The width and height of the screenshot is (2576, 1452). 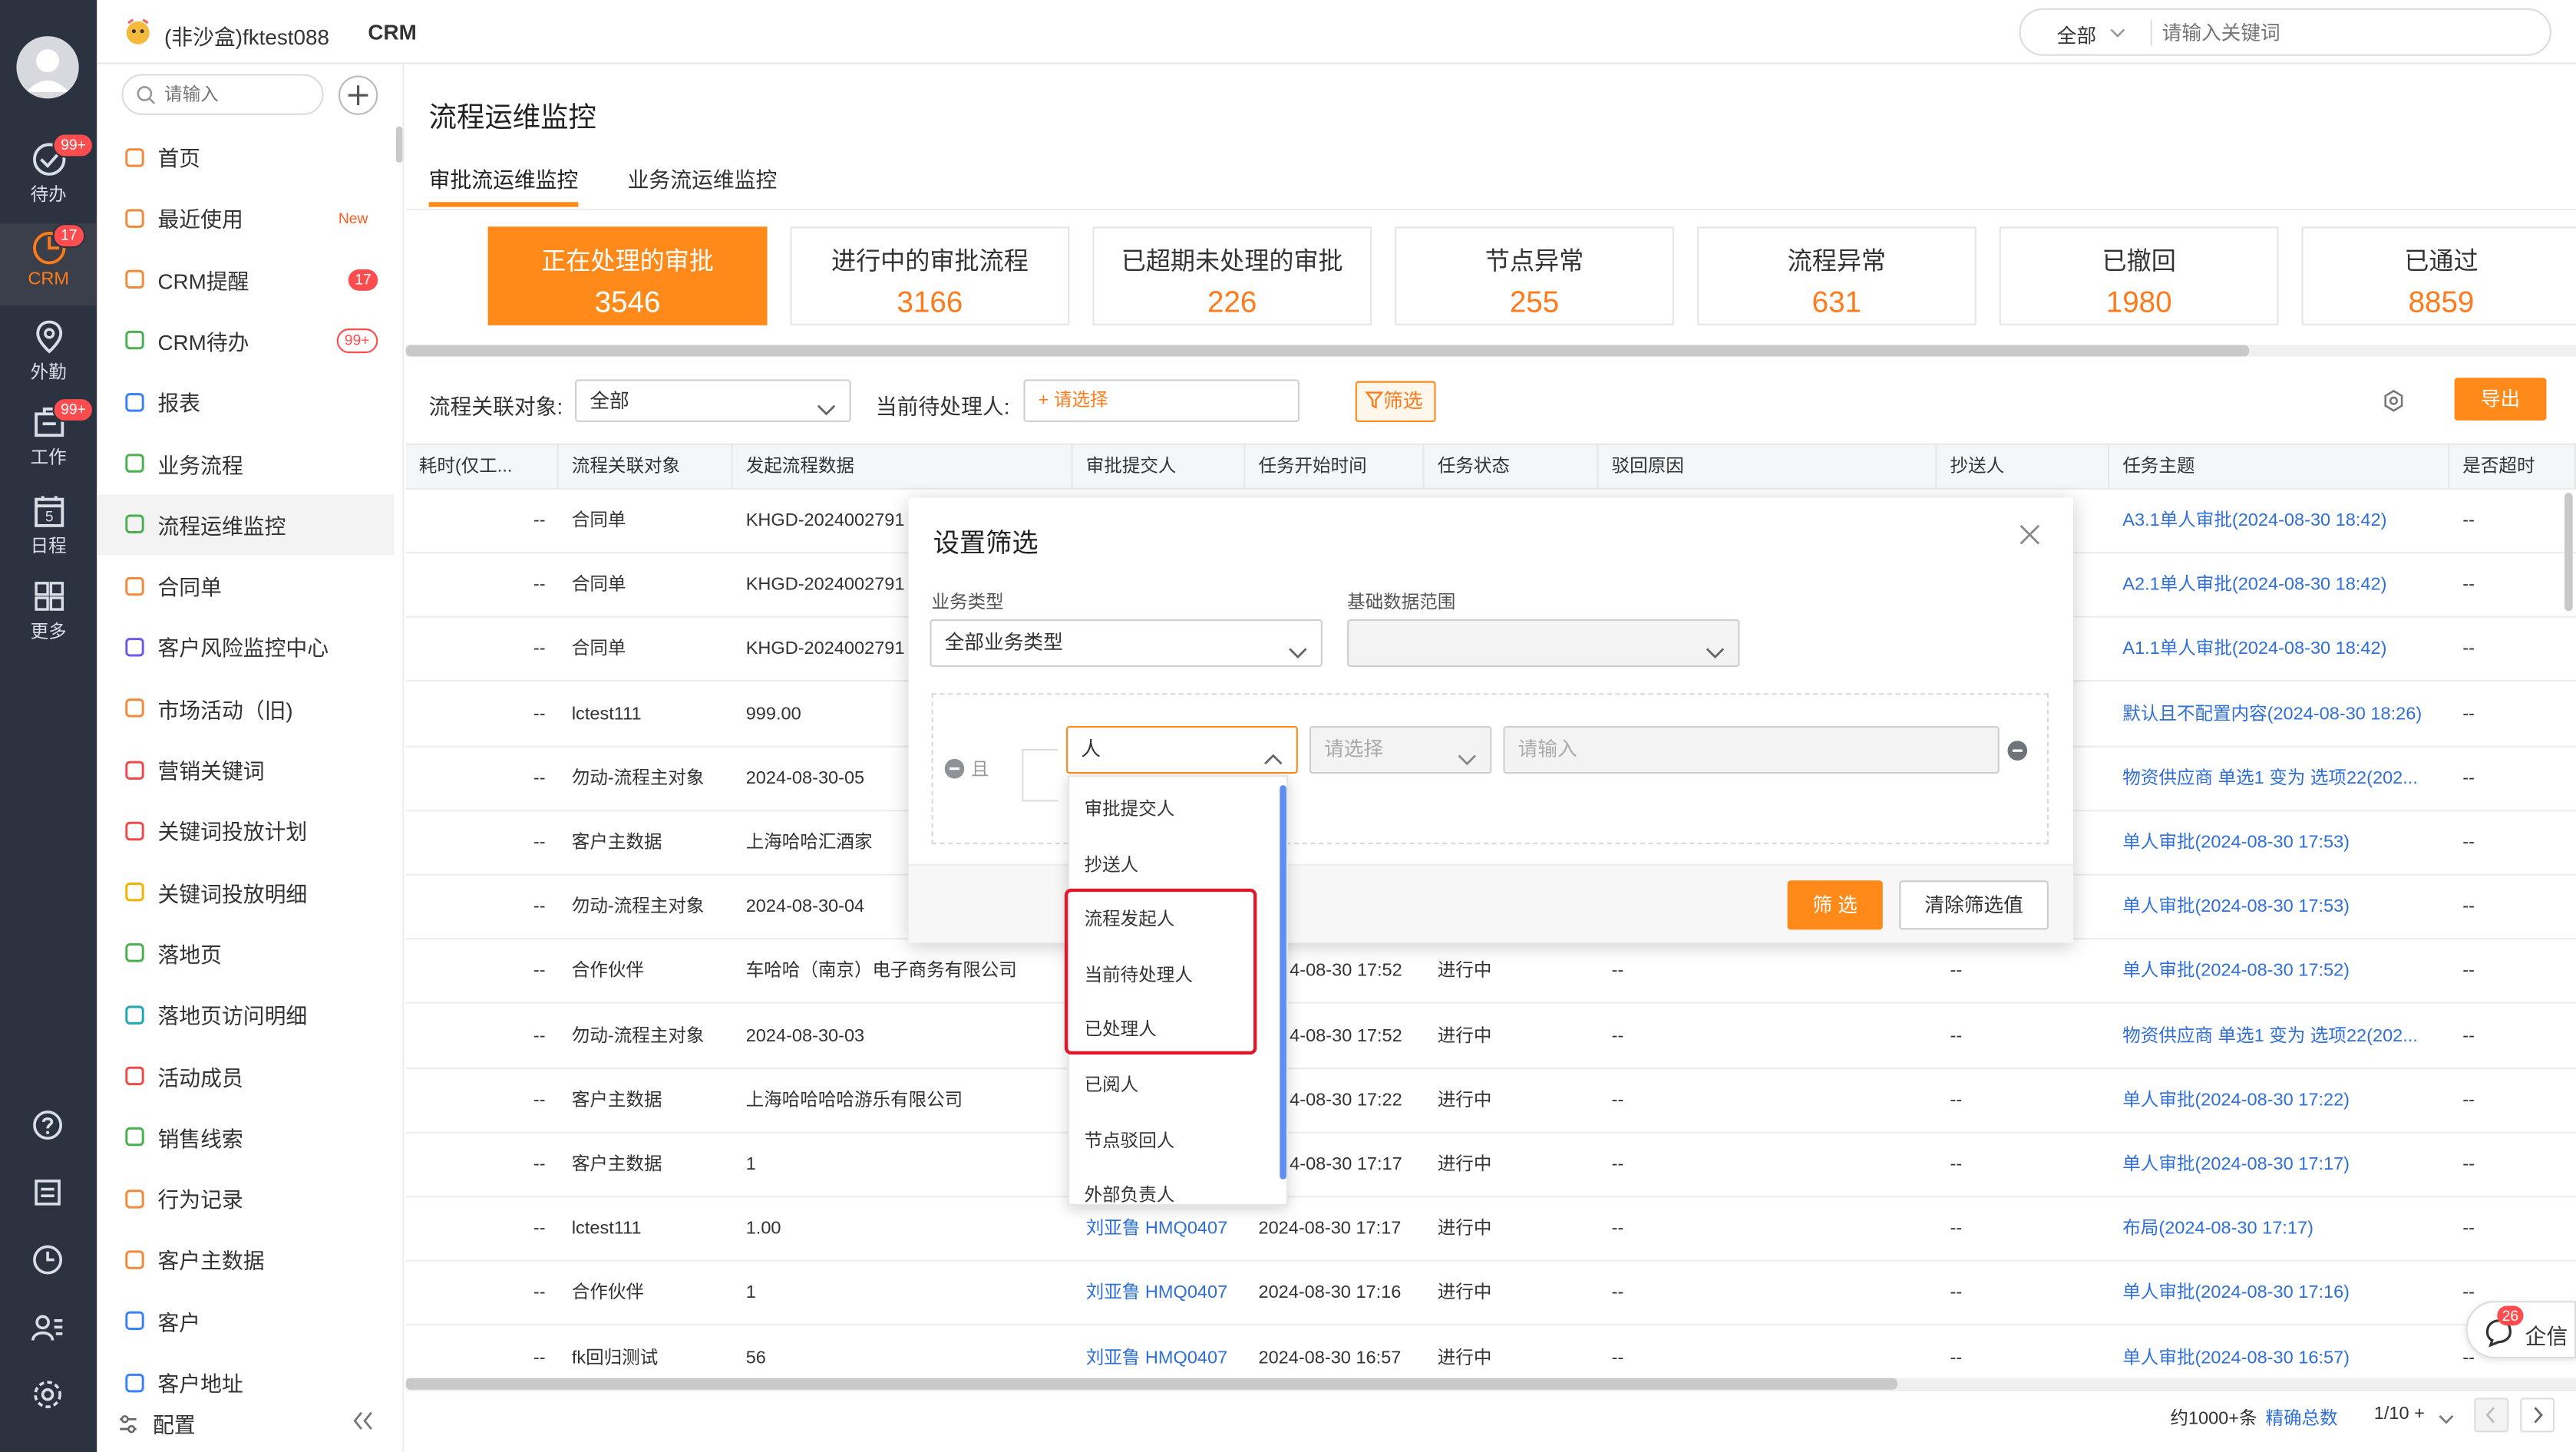 I want to click on value-input: 请输入, so click(x=1751, y=750).